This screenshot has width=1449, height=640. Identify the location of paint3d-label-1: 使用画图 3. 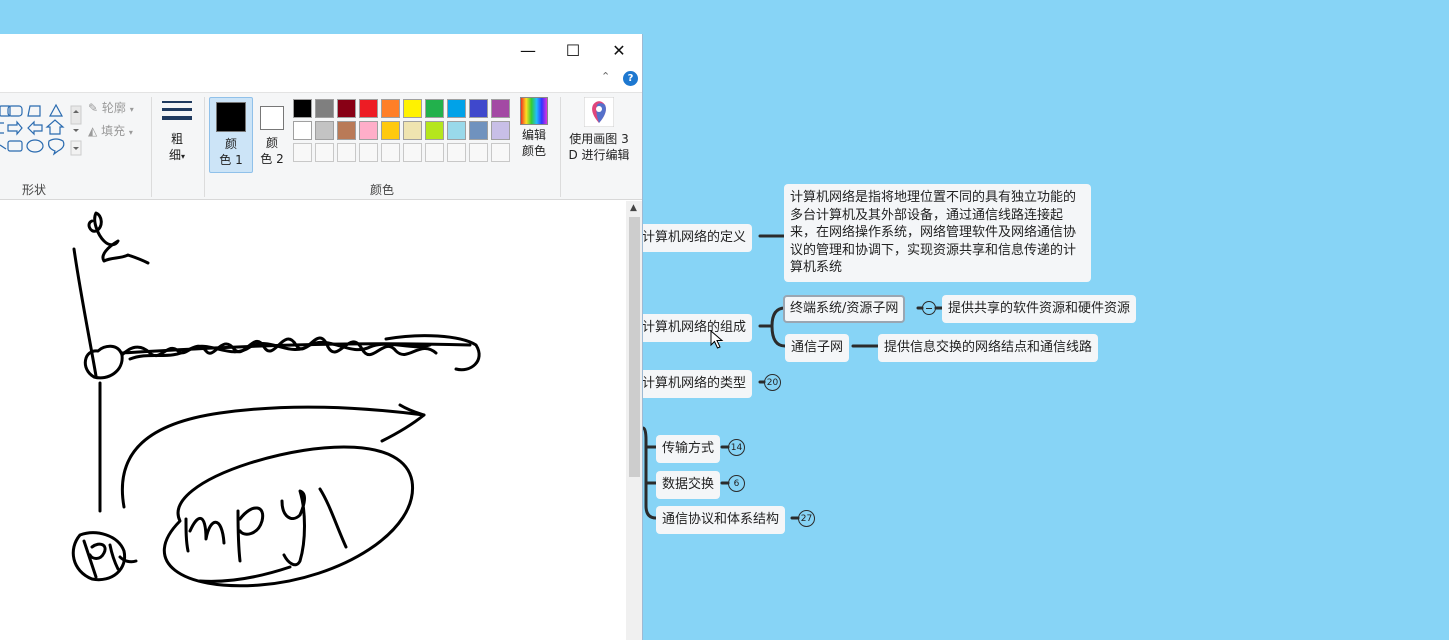
(599, 139).